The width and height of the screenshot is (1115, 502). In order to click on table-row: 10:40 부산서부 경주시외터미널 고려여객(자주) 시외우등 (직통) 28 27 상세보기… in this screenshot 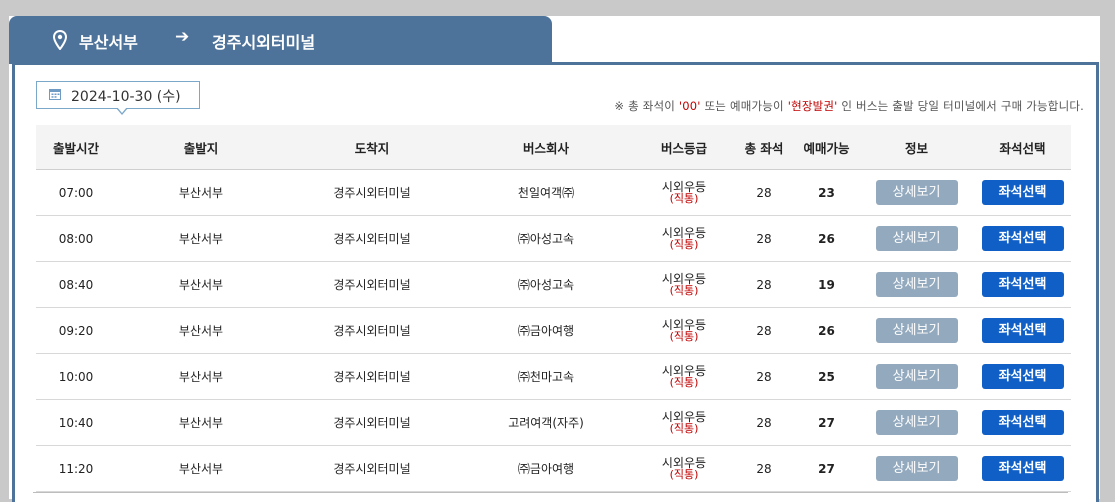, I will do `click(553, 422)`.